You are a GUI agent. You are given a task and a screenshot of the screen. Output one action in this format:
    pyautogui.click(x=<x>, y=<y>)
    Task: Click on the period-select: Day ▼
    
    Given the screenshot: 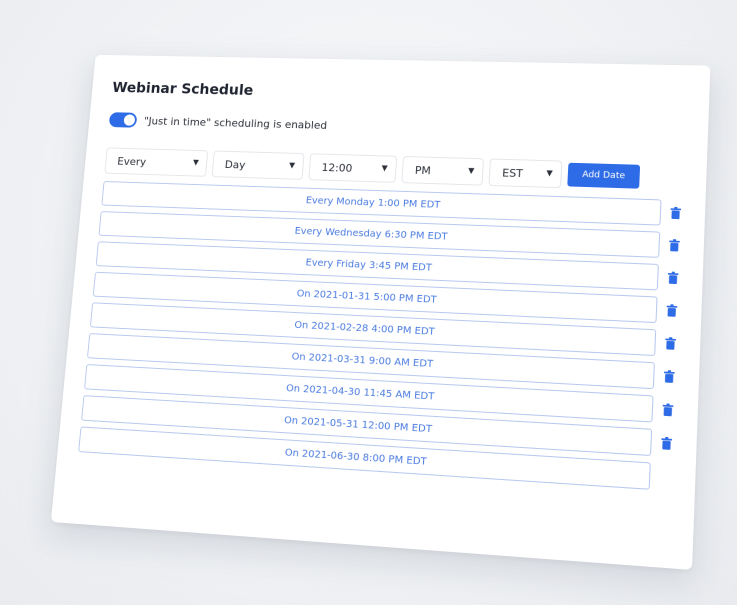 What is the action you would take?
    pyautogui.click(x=258, y=165)
    